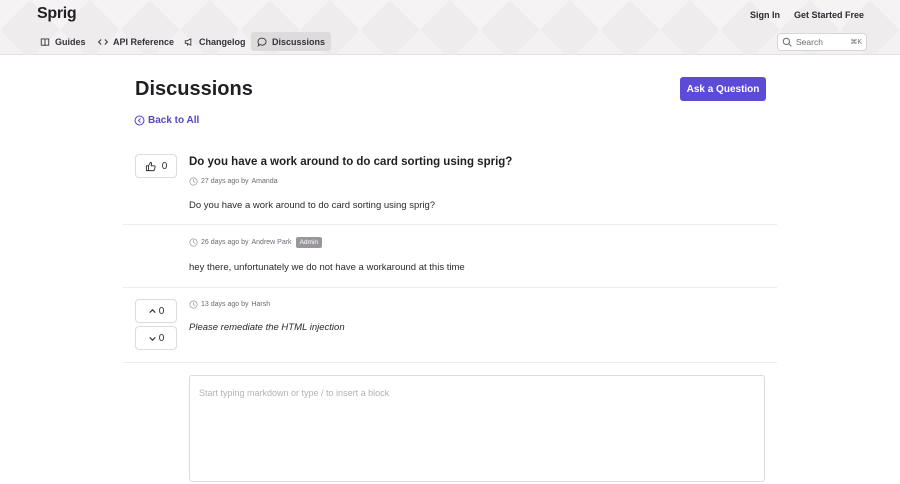  What do you see at coordinates (188, 41) in the screenshot?
I see `megaphone-icon` at bounding box center [188, 41].